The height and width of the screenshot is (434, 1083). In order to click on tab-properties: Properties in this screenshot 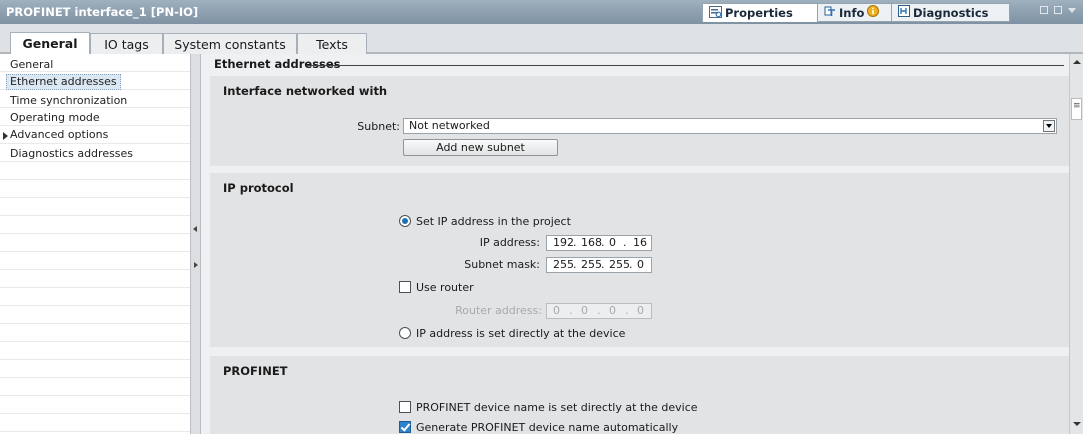, I will do `click(760, 12)`.